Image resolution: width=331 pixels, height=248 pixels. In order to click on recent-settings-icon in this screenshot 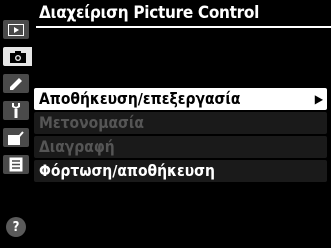, I will do `click(16, 164)`.